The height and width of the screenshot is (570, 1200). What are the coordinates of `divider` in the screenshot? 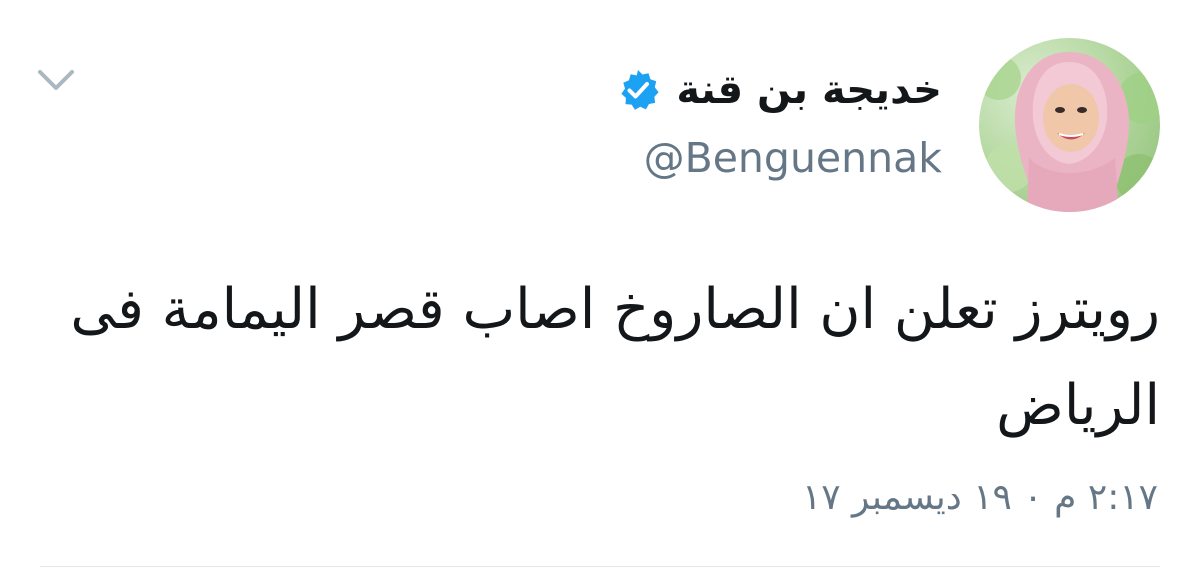 It's located at (600, 566).